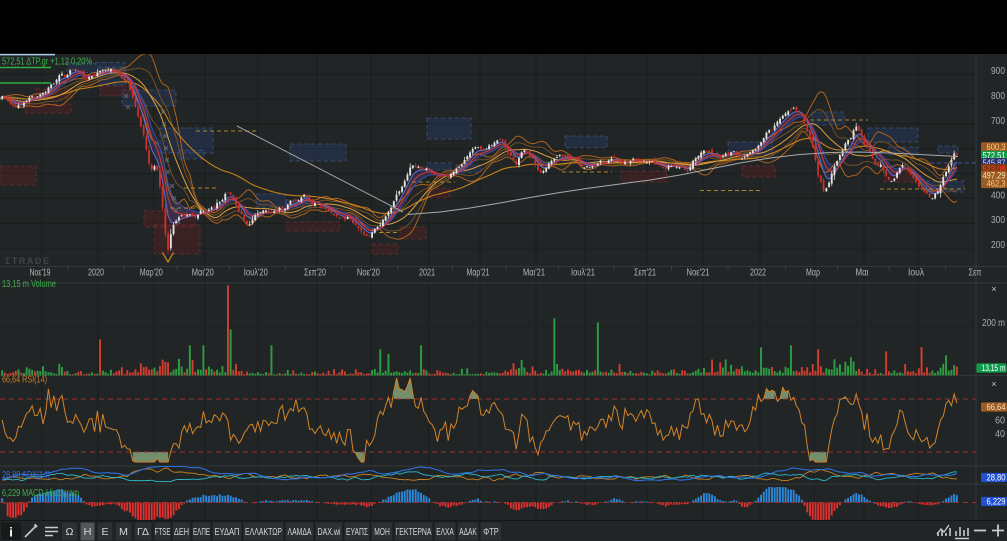 The image size is (1007, 541). What do you see at coordinates (300, 532) in the screenshot?
I see `svg-text: ΛΑΜΔΑ` at bounding box center [300, 532].